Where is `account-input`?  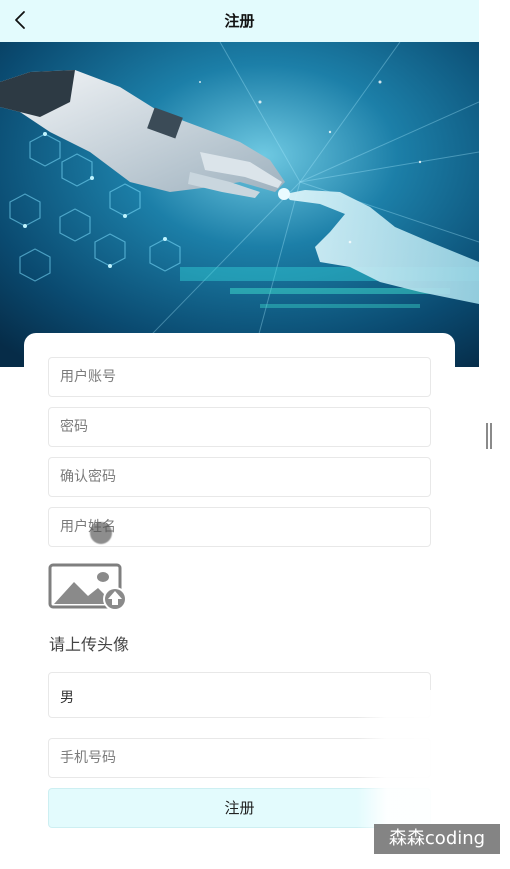 account-input is located at coordinates (239, 377).